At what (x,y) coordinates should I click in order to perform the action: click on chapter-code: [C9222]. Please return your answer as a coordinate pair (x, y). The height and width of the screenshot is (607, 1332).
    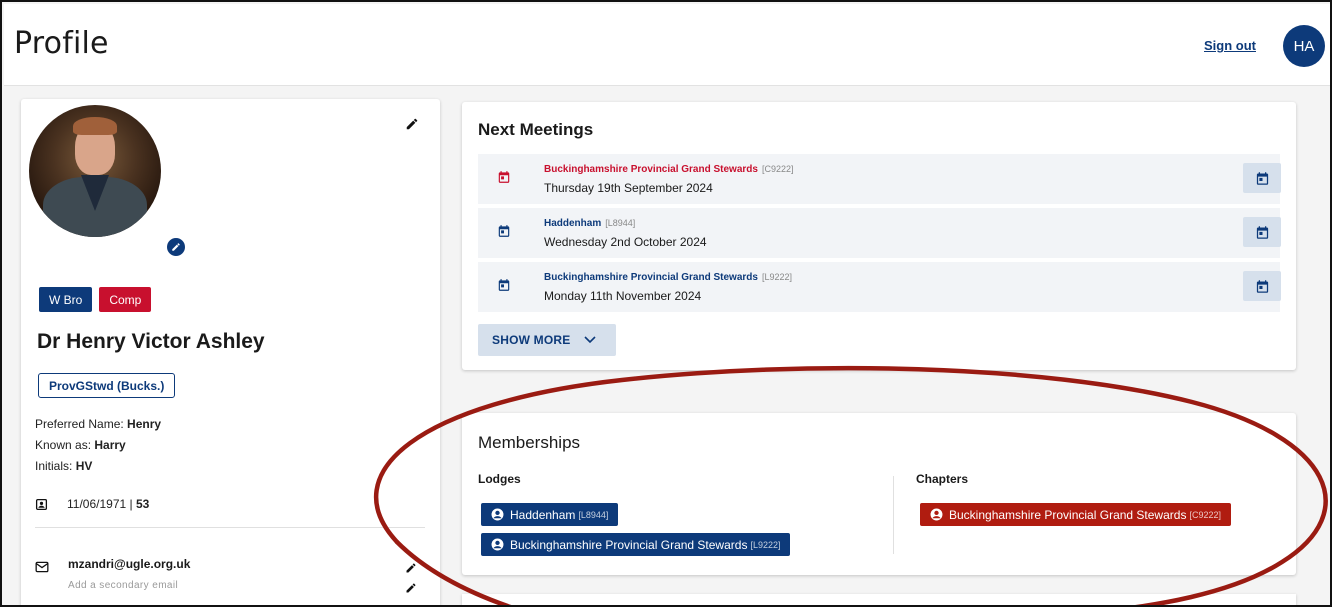
    Looking at the image, I should click on (1205, 514).